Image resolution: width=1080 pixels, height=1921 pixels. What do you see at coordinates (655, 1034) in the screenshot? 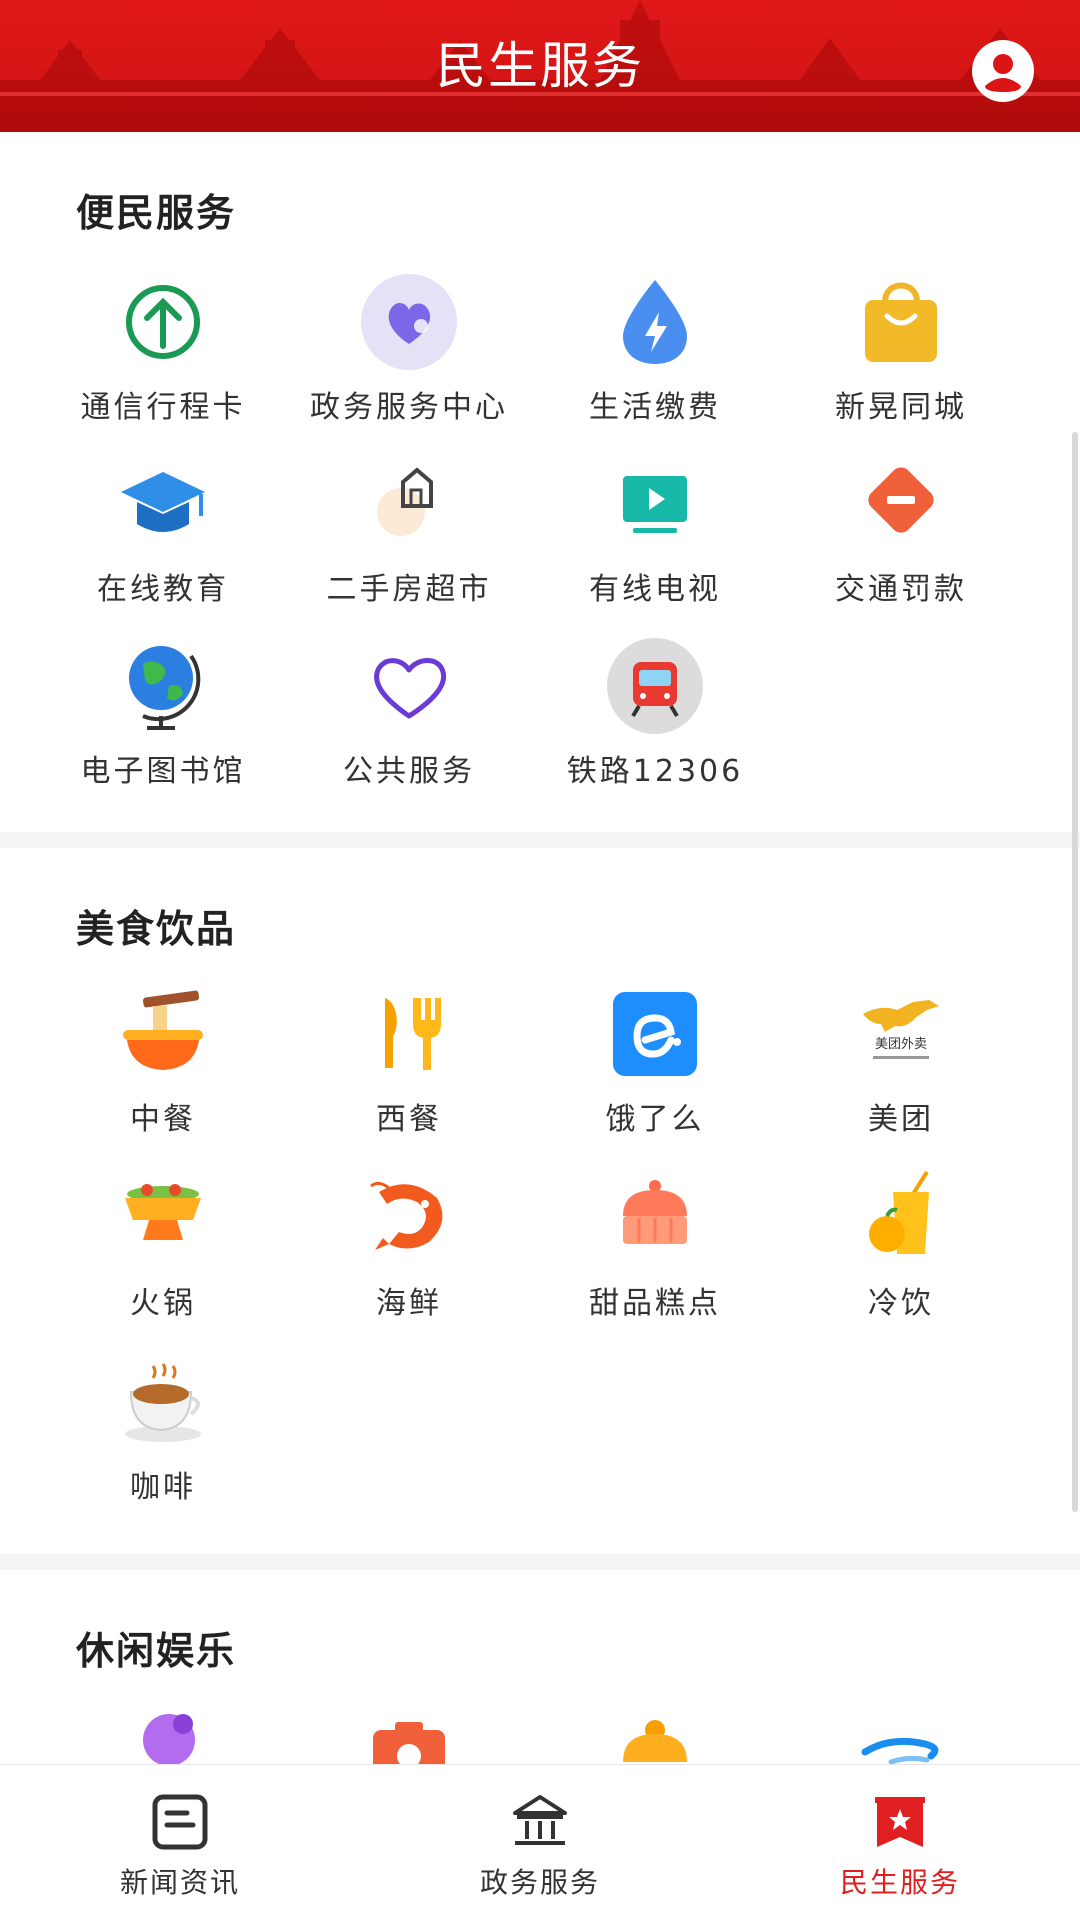
I see `eleme-icon` at bounding box center [655, 1034].